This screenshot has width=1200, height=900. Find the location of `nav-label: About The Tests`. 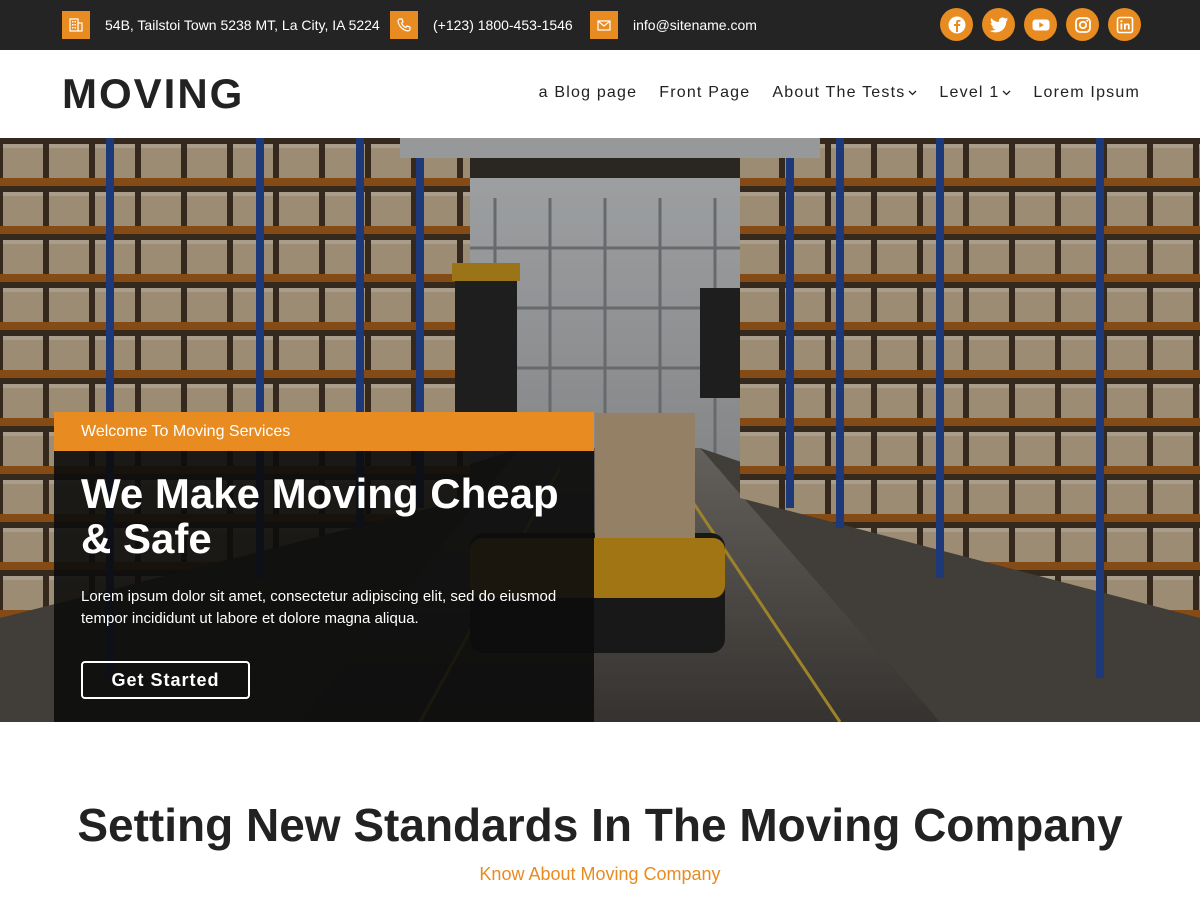

nav-label: About The Tests is located at coordinates (839, 92).